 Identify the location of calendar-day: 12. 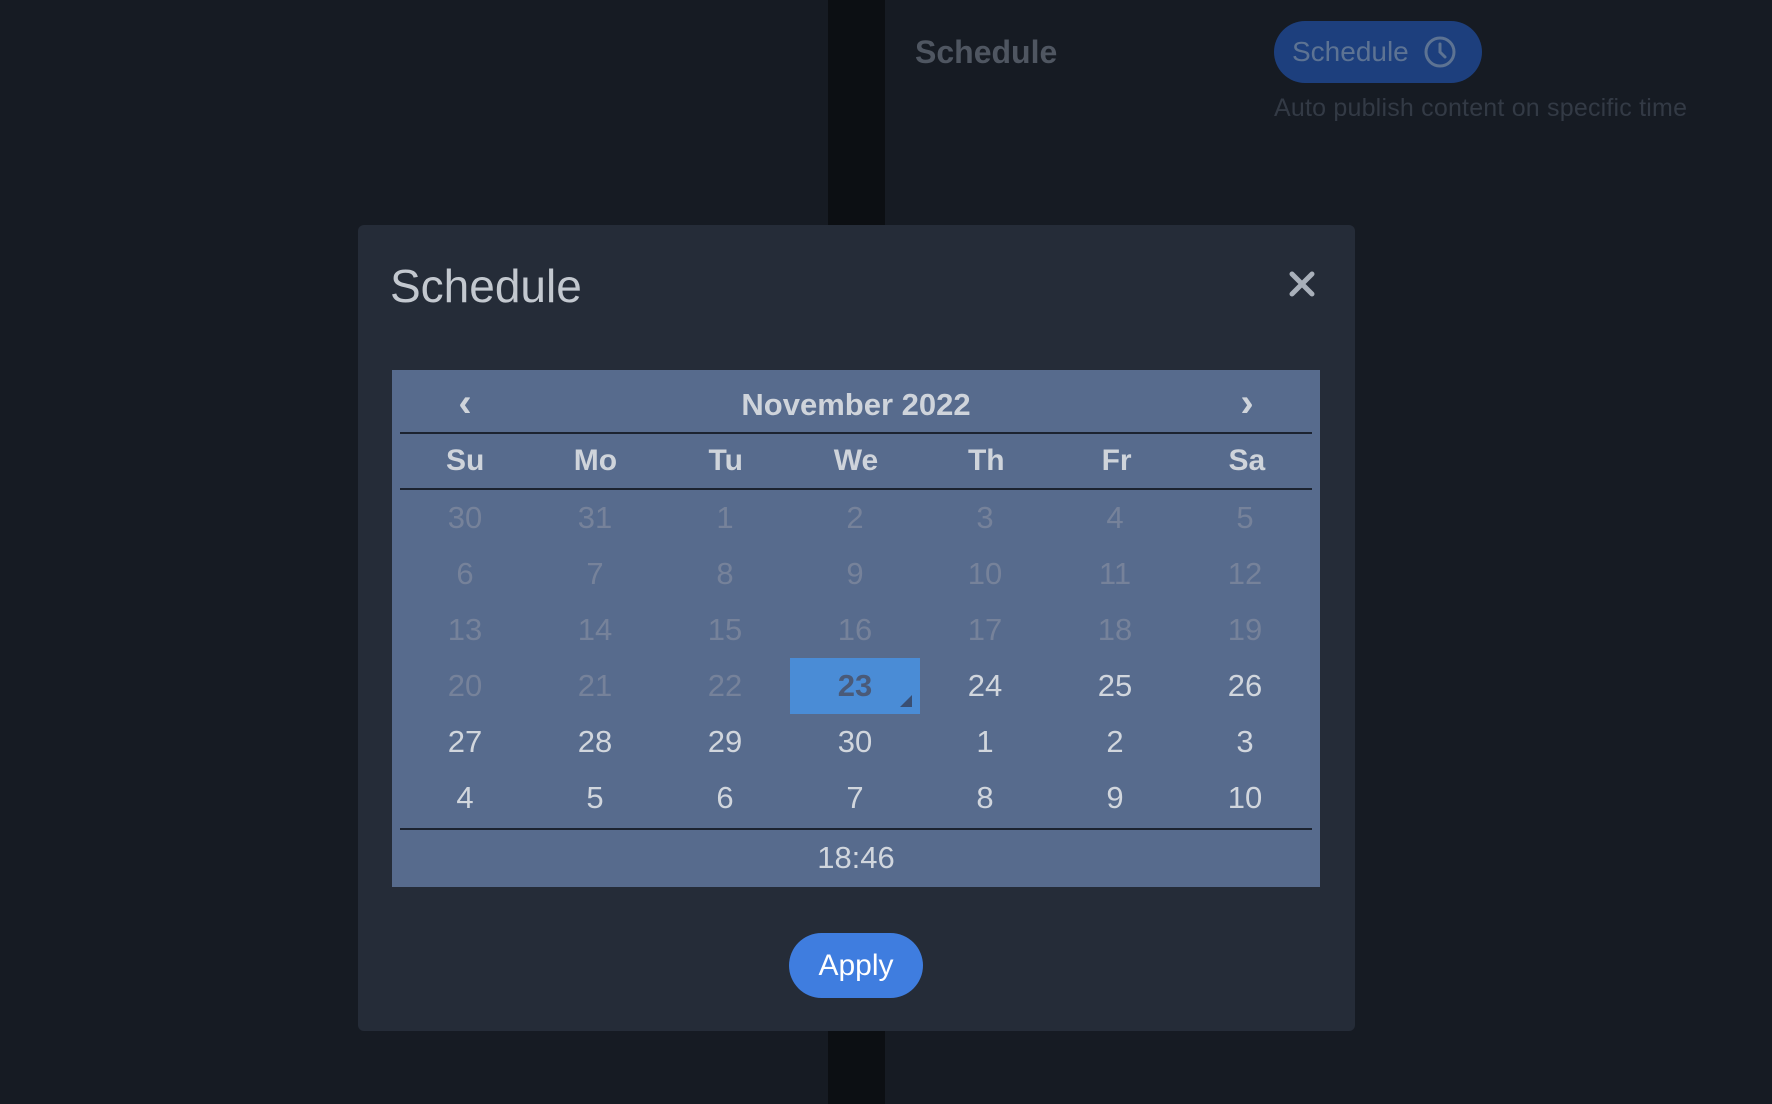
(1245, 573).